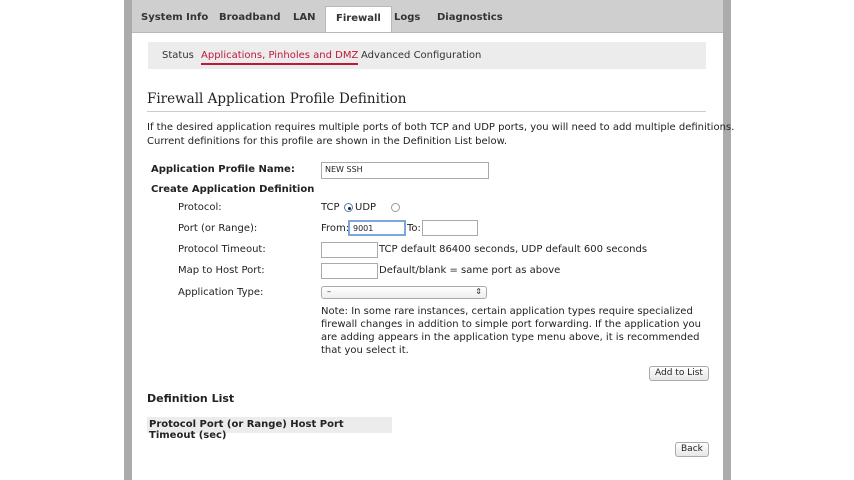 Image resolution: width=854 pixels, height=480 pixels. Describe the element at coordinates (174, 17) in the screenshot. I see `tab-system-info: System Info` at that location.